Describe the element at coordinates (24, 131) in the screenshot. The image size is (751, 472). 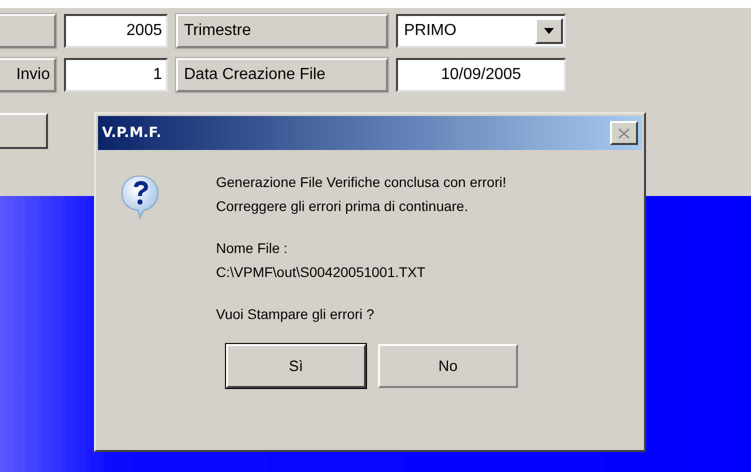
I see `form-button` at that location.